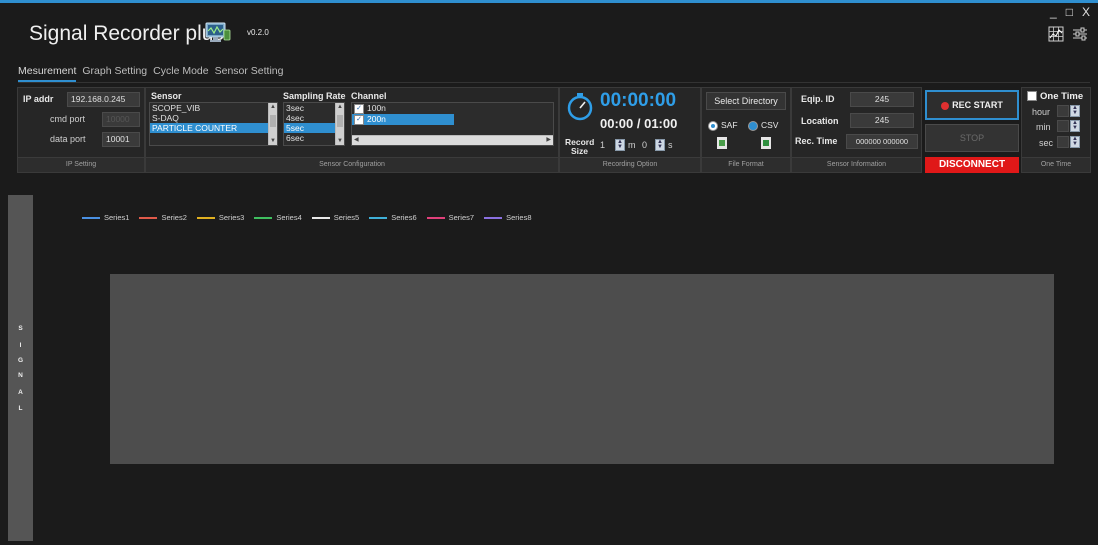 This screenshot has height=545, width=1098. Describe the element at coordinates (20, 368) in the screenshot. I see `signal-axis-strip: S I G N A L` at that location.